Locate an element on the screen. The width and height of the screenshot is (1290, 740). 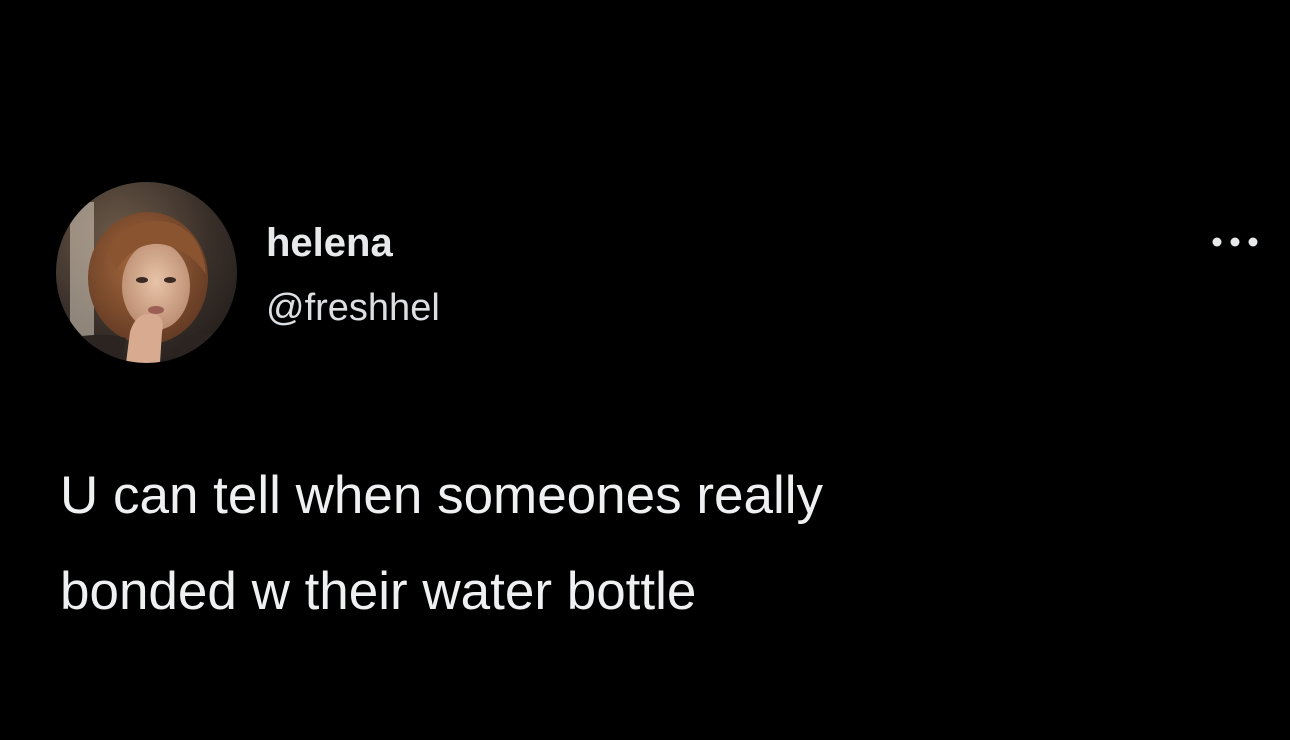
author-display-name: helena is located at coordinates (329, 243).